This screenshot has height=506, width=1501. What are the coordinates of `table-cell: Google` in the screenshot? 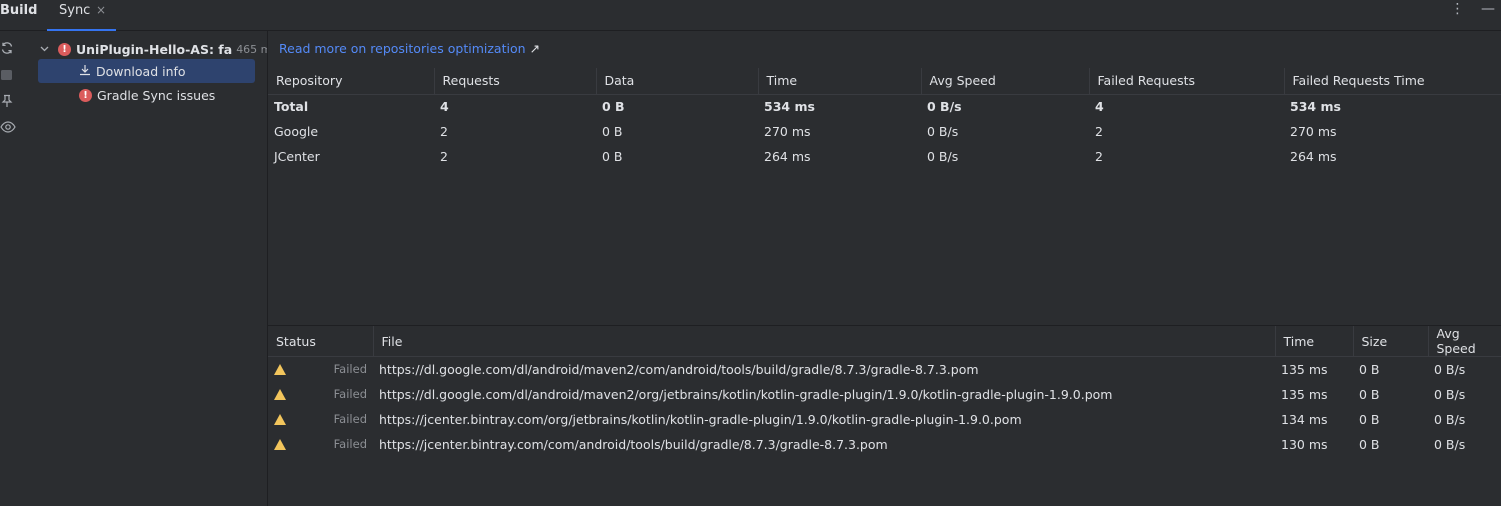 It's located at (296, 131).